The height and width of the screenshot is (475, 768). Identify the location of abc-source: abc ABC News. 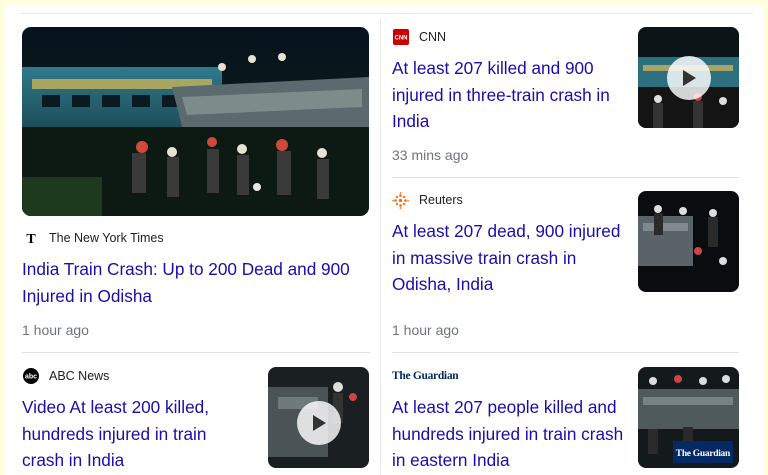
(137, 376).